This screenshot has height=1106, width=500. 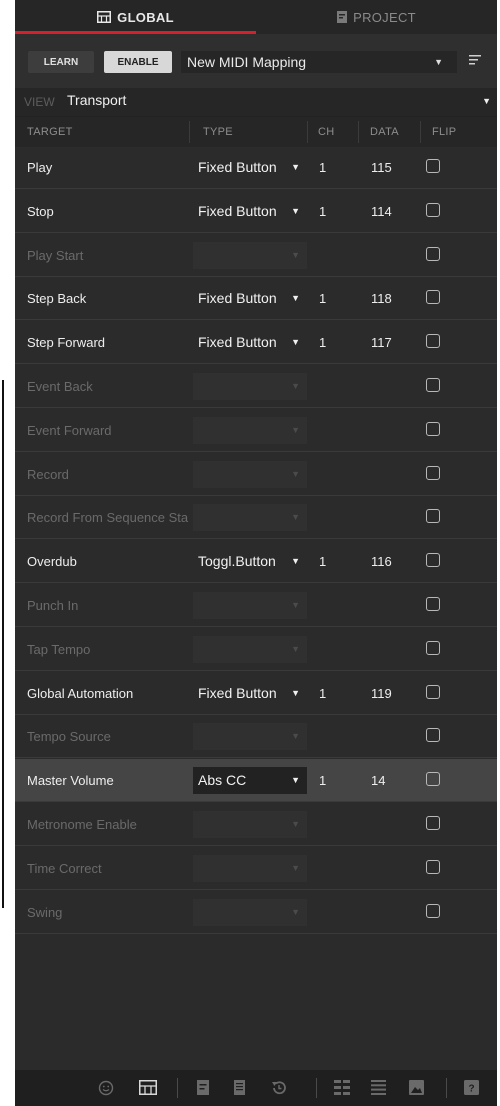 I want to click on mapping-row: Punch In ▼, so click(x=256, y=605).